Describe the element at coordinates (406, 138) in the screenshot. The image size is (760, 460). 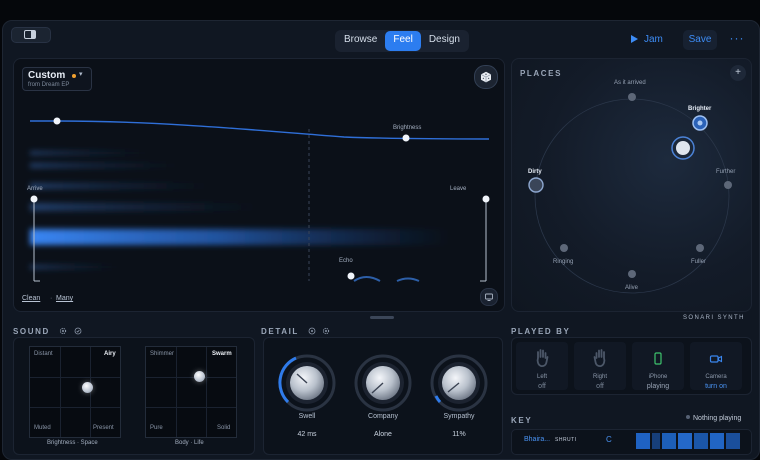
I see `brightness-handle` at that location.